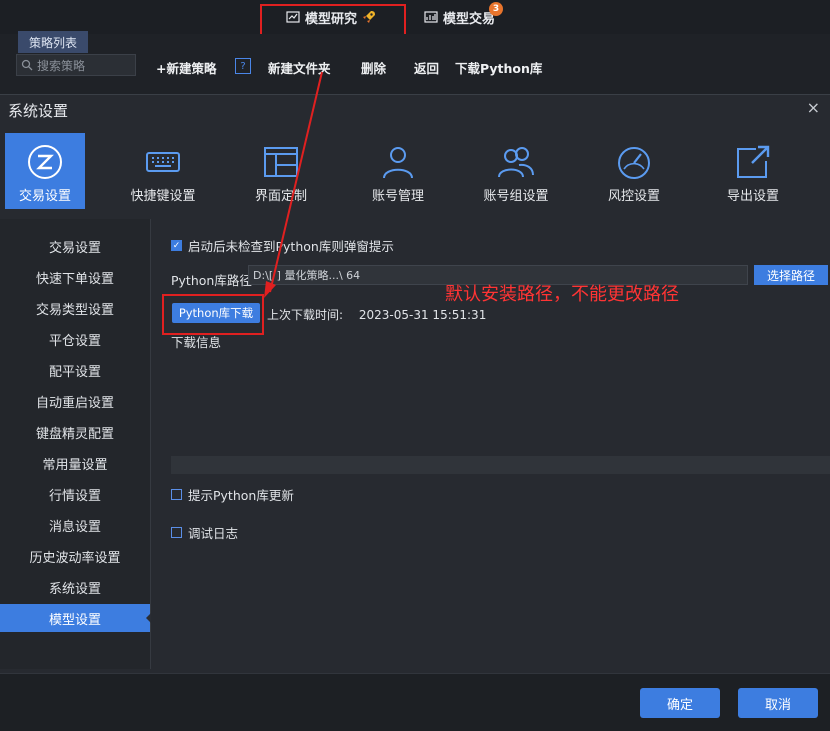  I want to click on last-download-time: 上次下载时间: 2023-05-31 15:51:31, so click(376, 314).